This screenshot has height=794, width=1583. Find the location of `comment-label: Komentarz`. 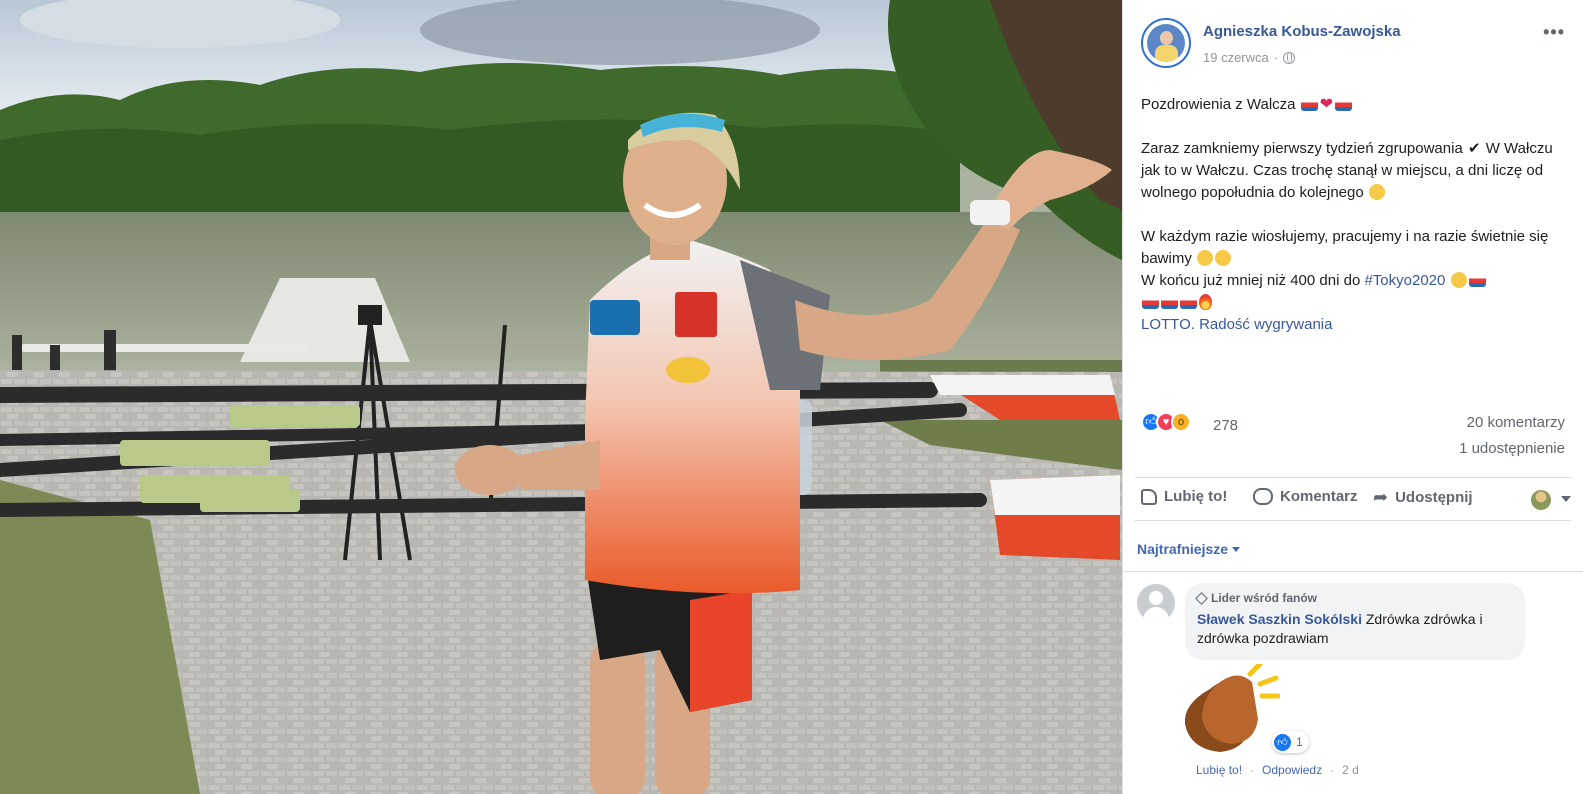

comment-label: Komentarz is located at coordinates (1319, 496).